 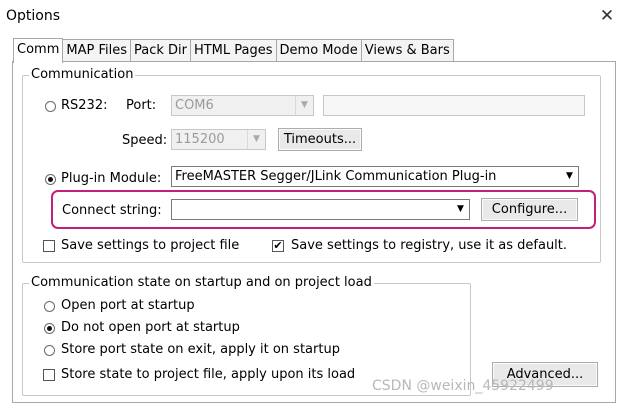 What do you see at coordinates (607, 16) in the screenshot?
I see `close-icon: ✕` at bounding box center [607, 16].